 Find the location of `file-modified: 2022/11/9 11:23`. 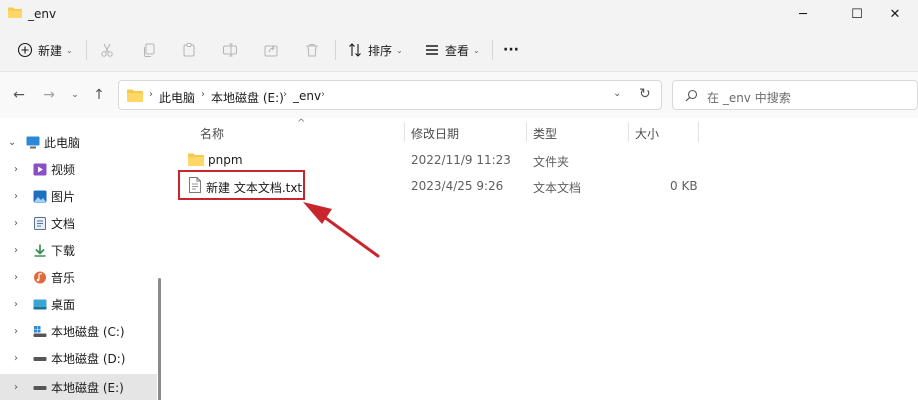

file-modified: 2022/11/9 11:23 is located at coordinates (461, 160).